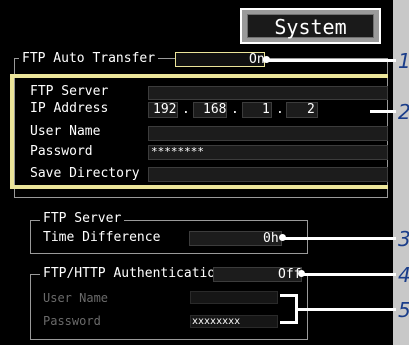 The width and height of the screenshot is (409, 345). Describe the element at coordinates (383, 111) in the screenshot. I see `callout-2-line` at that location.